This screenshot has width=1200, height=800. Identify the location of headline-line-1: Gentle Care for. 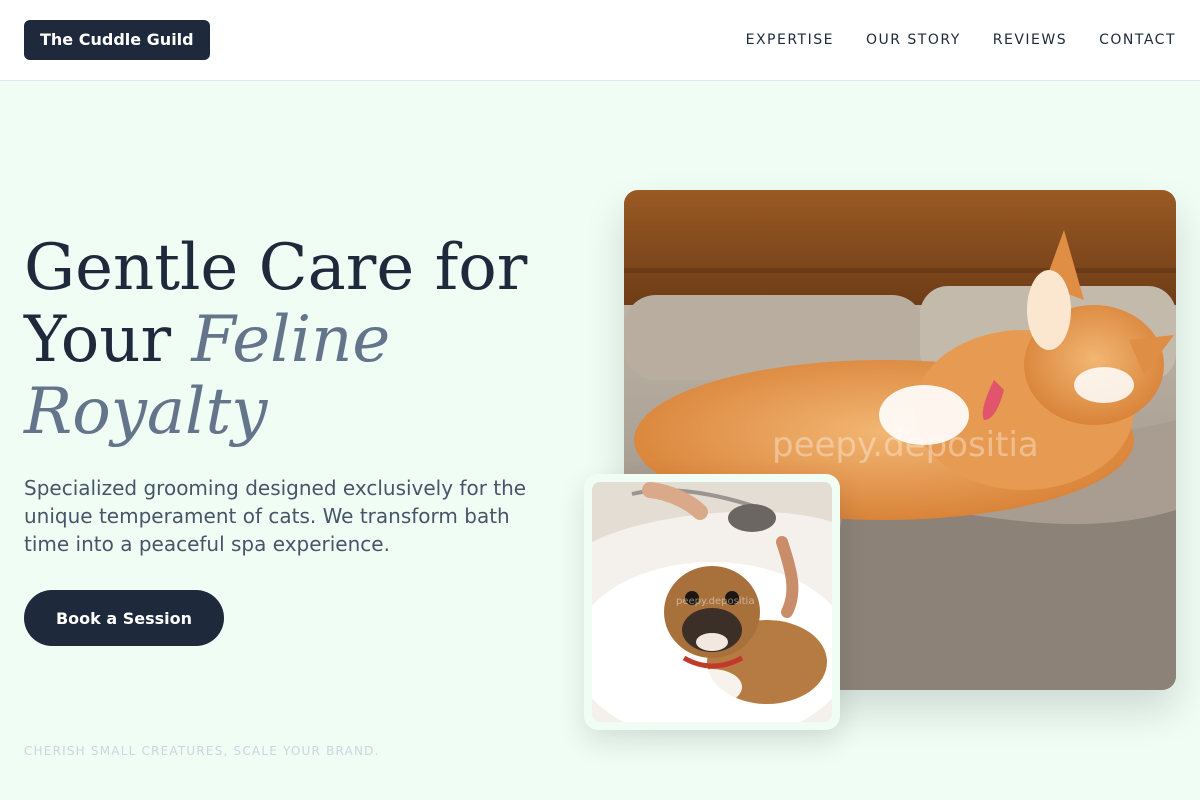
(276, 268).